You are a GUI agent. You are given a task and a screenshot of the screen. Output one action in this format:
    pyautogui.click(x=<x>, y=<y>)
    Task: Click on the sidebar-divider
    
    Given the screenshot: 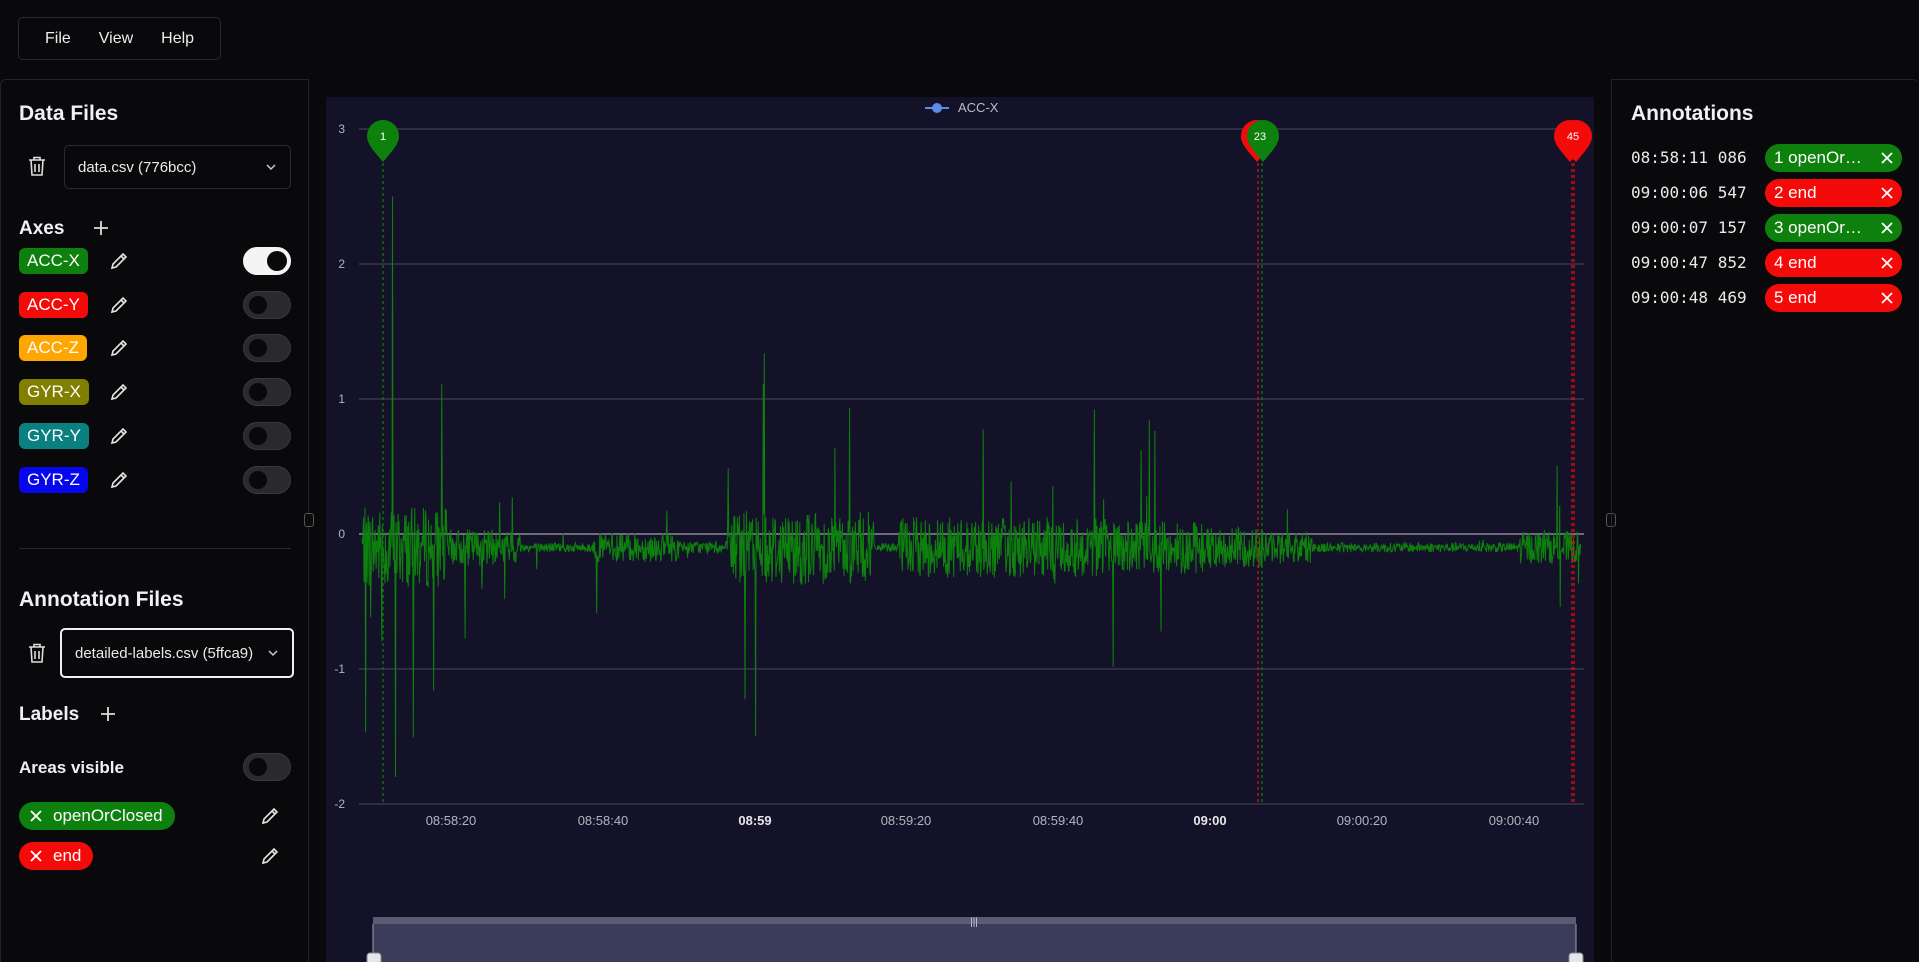 What is the action you would take?
    pyautogui.click(x=155, y=548)
    